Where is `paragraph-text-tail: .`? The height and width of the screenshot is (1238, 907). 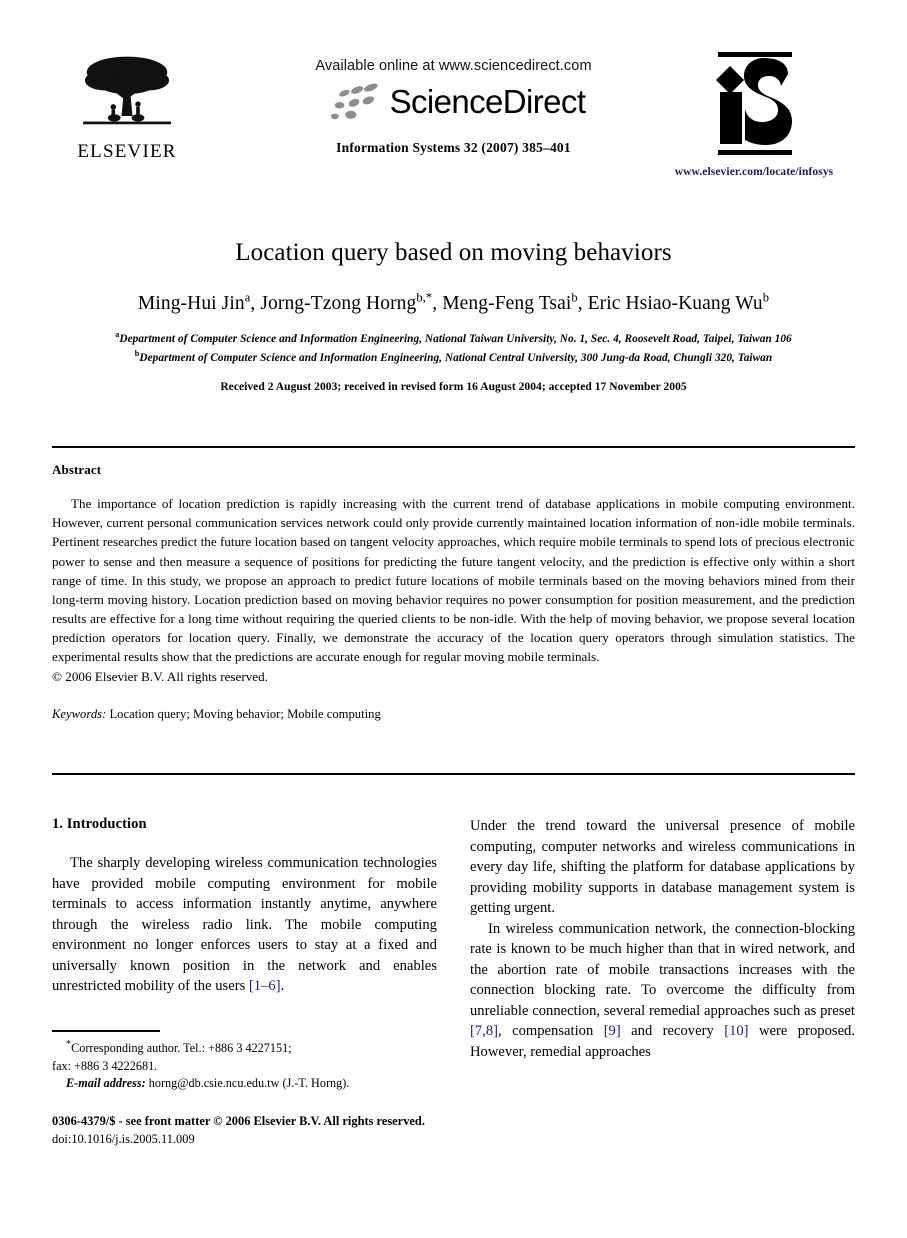 paragraph-text-tail: . is located at coordinates (282, 986).